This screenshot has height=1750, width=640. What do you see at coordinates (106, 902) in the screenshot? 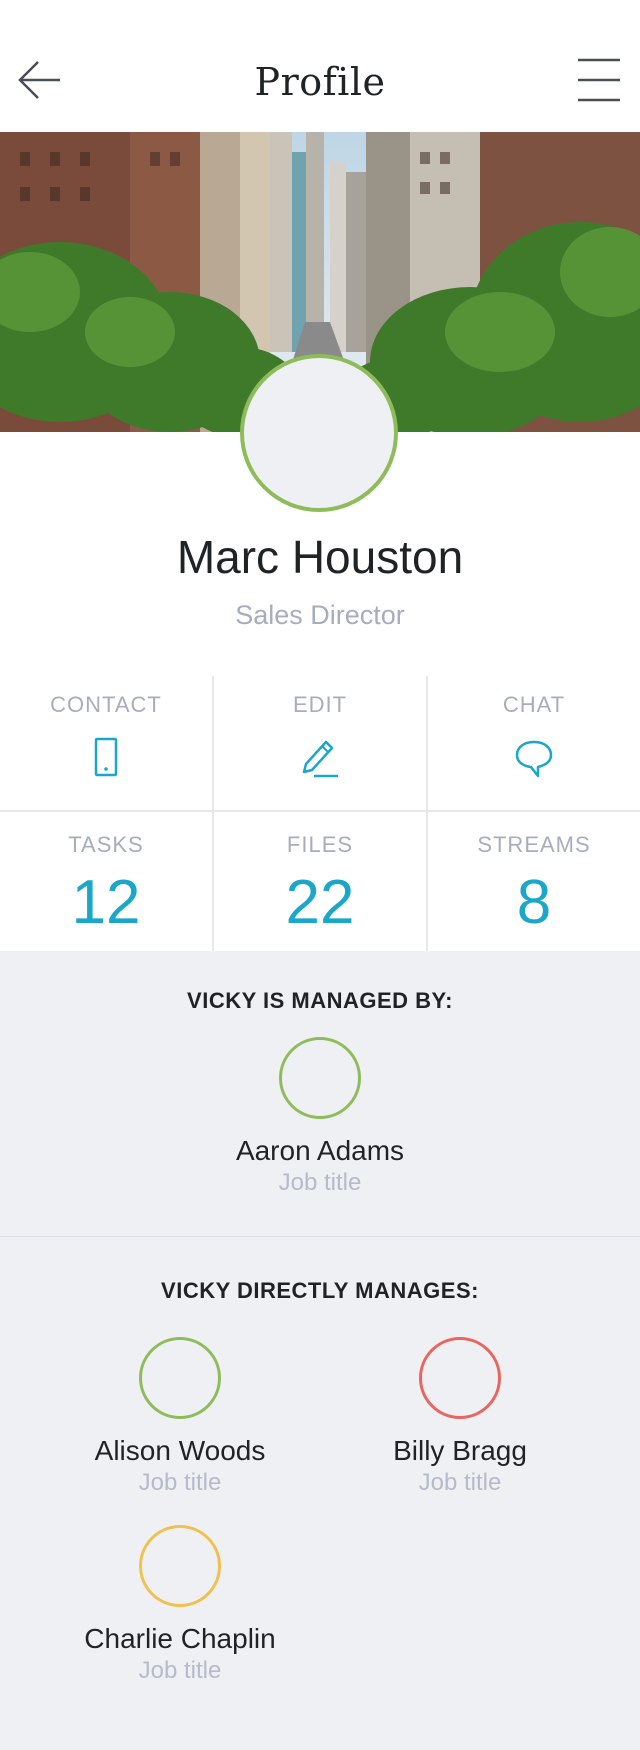
I see `stat-value: 12` at bounding box center [106, 902].